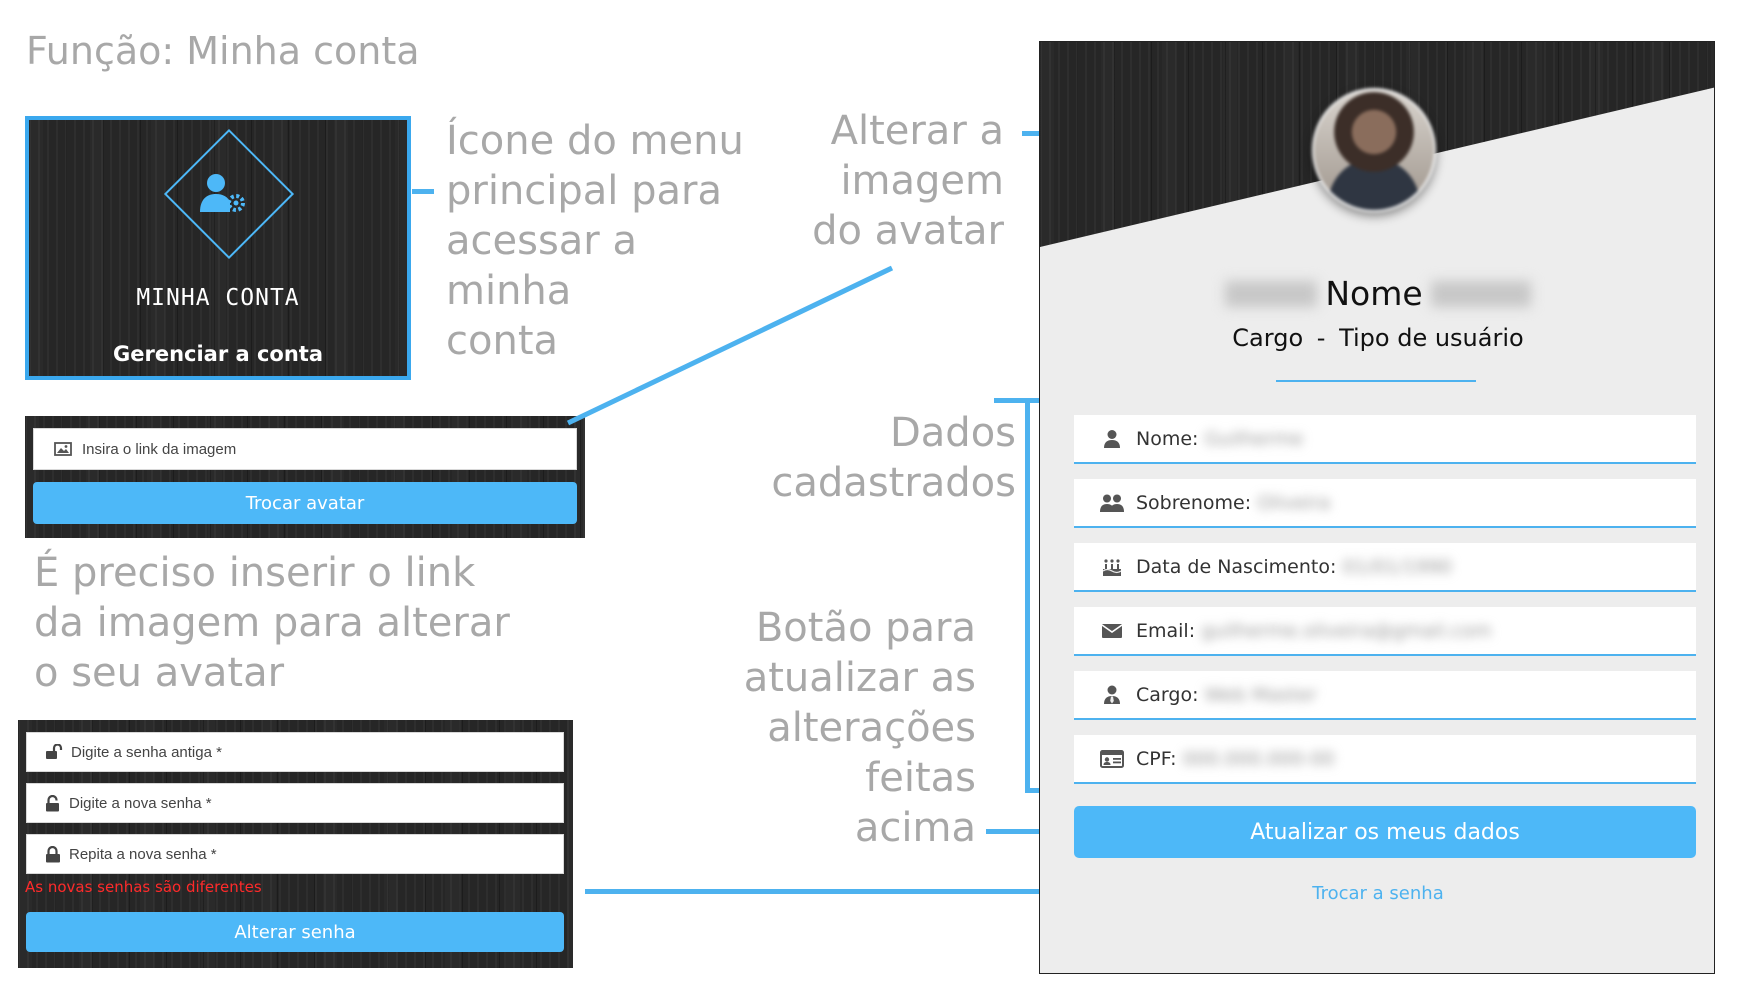 Image resolution: width=1748 pixels, height=999 pixels. Describe the element at coordinates (730, 345) in the screenshot. I see `connector-avatar` at that location.